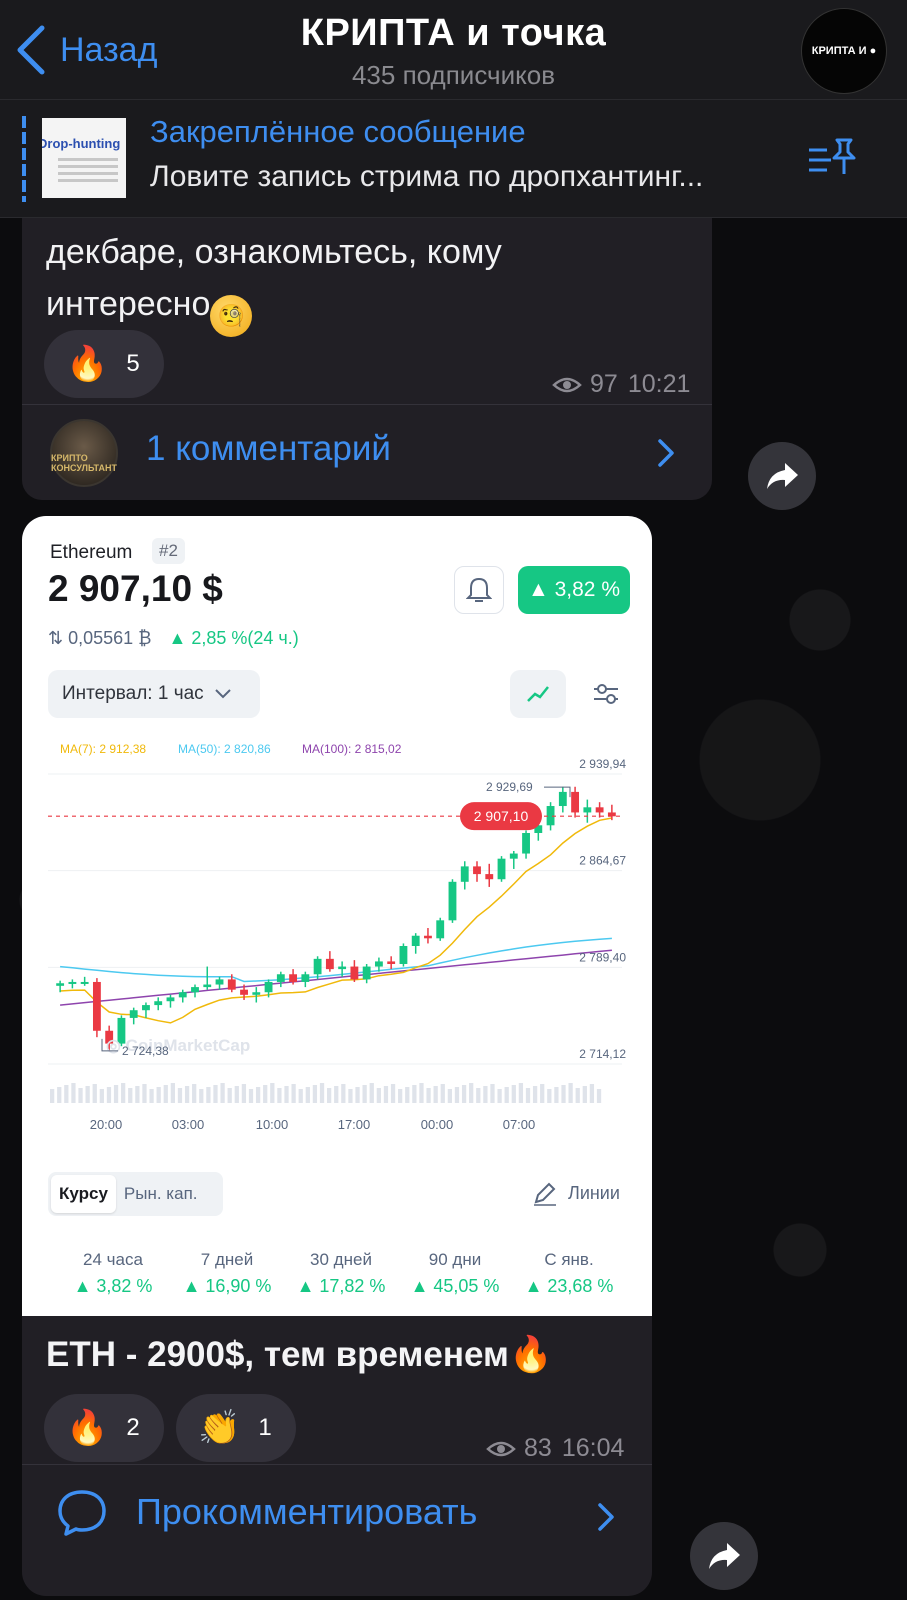 This screenshot has height=1600, width=907. I want to click on coin-rank-badge: #2, so click(168, 551).